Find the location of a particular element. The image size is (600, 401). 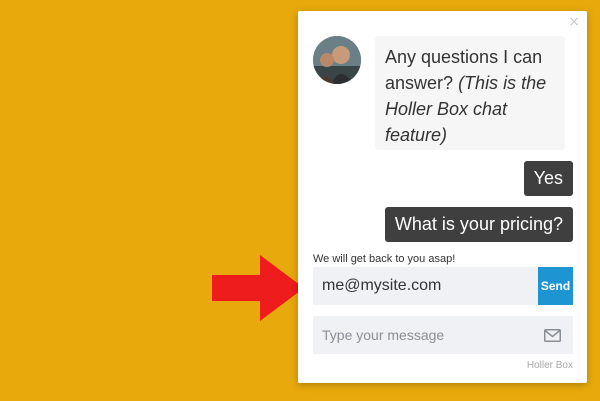

notice-text: We will get back to you asap! is located at coordinates (384, 259).